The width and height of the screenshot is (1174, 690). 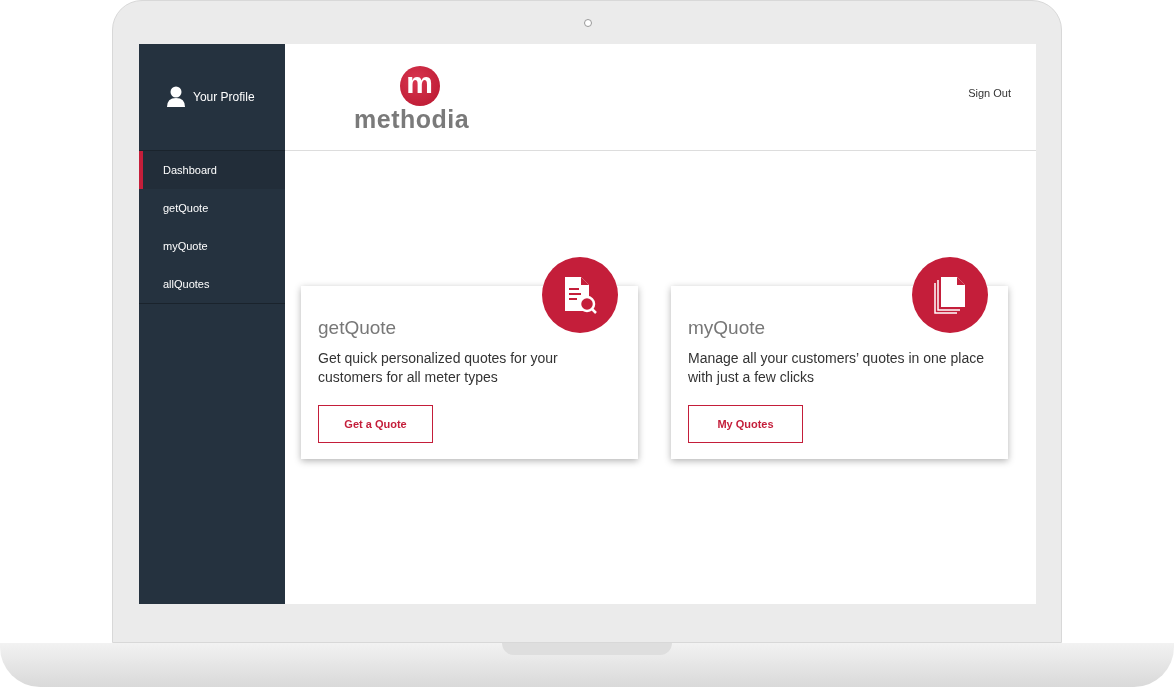 I want to click on sign-out-link: Sign Out, so click(x=989, y=93).